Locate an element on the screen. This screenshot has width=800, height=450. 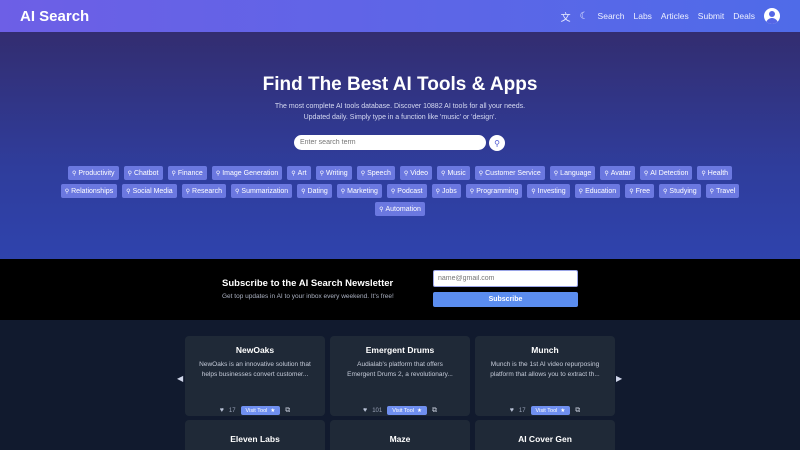
tag-marketing: ⚲ Marketing is located at coordinates (359, 191).